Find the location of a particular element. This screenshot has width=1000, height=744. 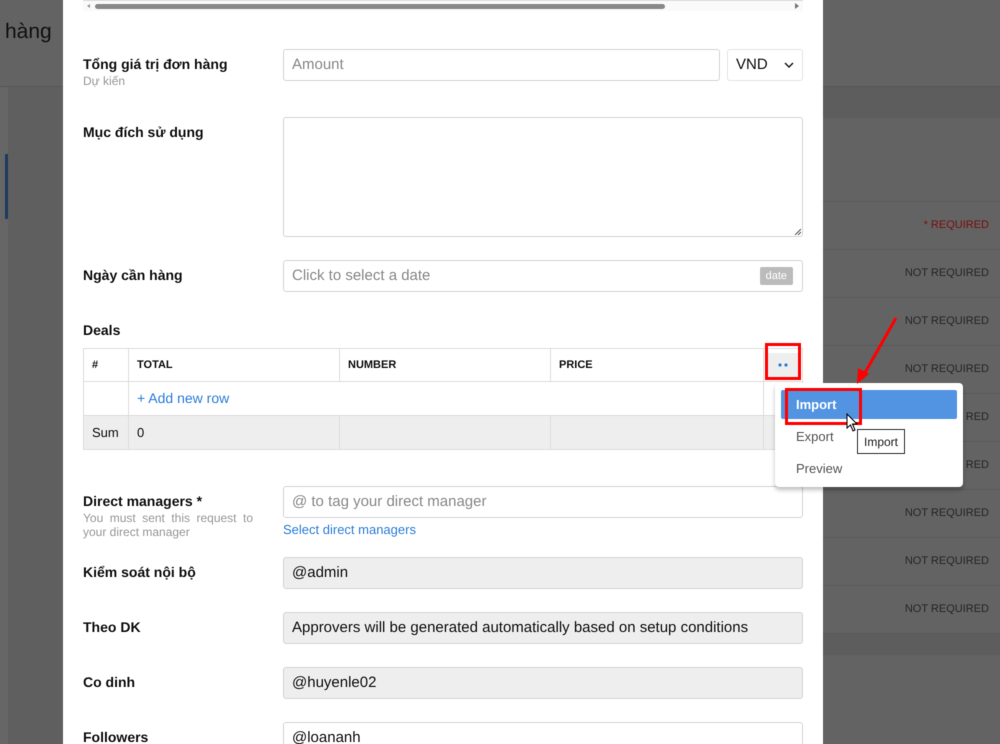

readonly-field: @huyenle02 is located at coordinates (543, 683).